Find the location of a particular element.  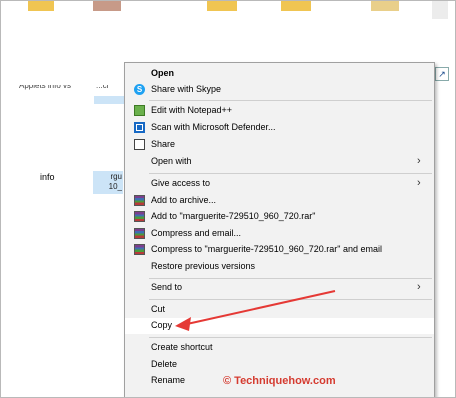

file-label: Applets info vs is located at coordinates (45, 85).